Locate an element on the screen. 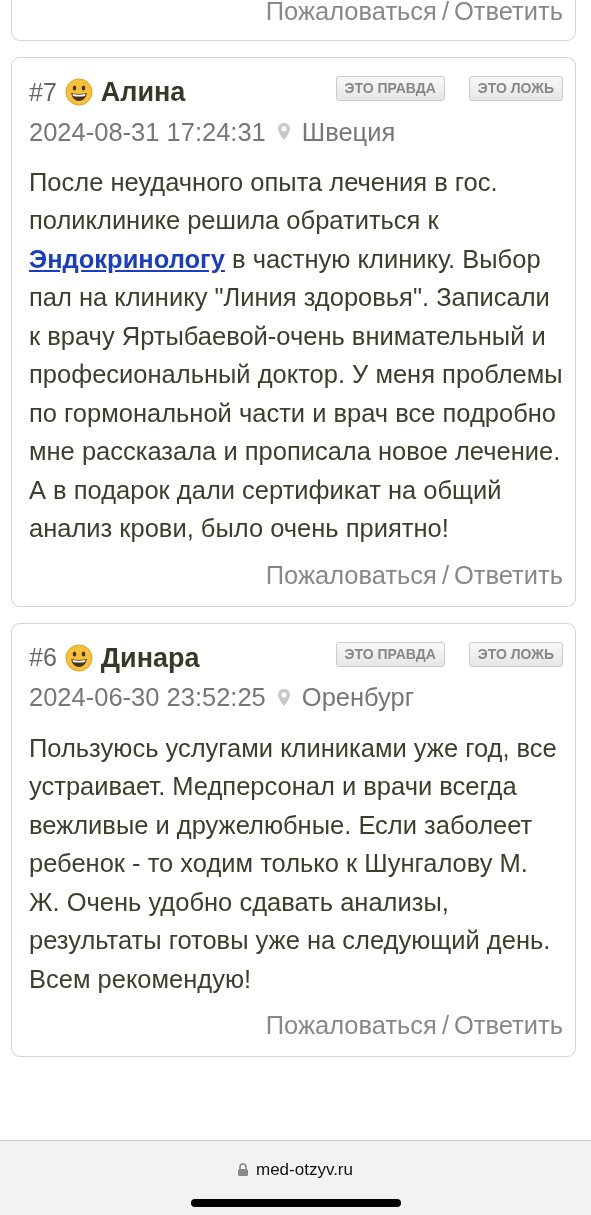 Image resolution: width=591 pixels, height=1215 pixels. review-date: 2024-06-30 23:52:25 is located at coordinates (147, 698).